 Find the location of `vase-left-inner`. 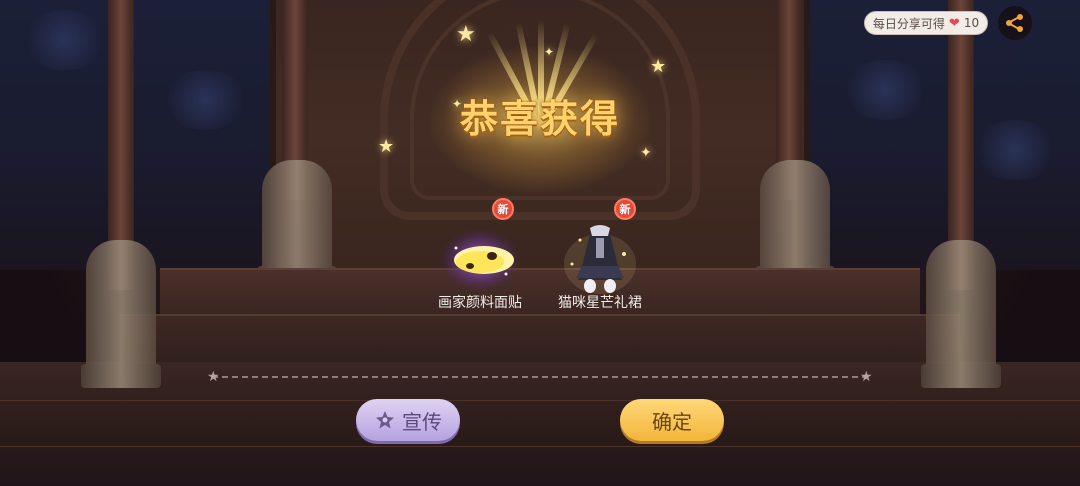

vase-left-inner is located at coordinates (297, 220).